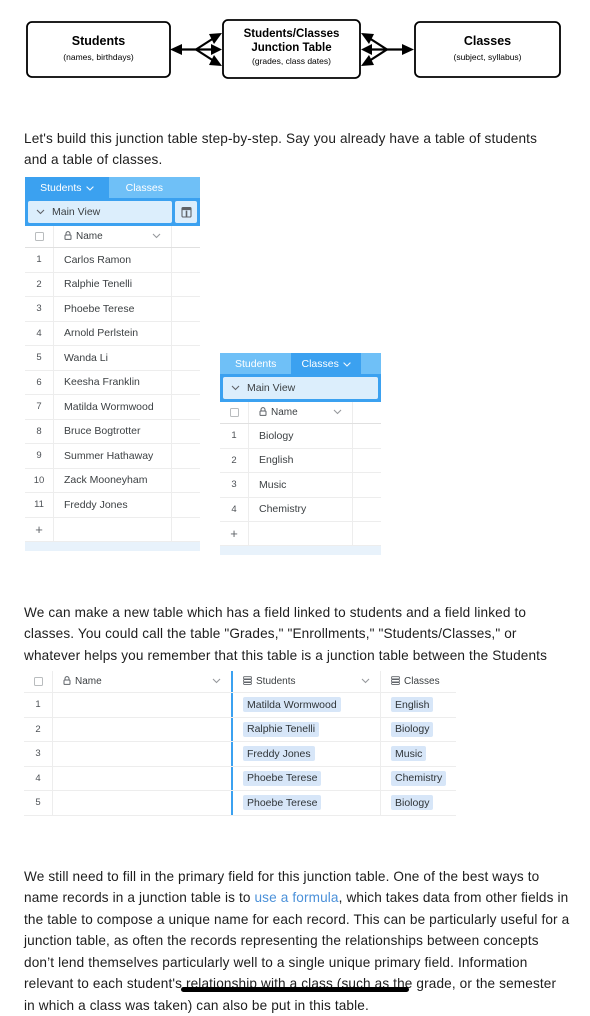 This screenshot has height=1016, width=590. What do you see at coordinates (409, 754) in the screenshot?
I see `linked-record-chip: Music` at bounding box center [409, 754].